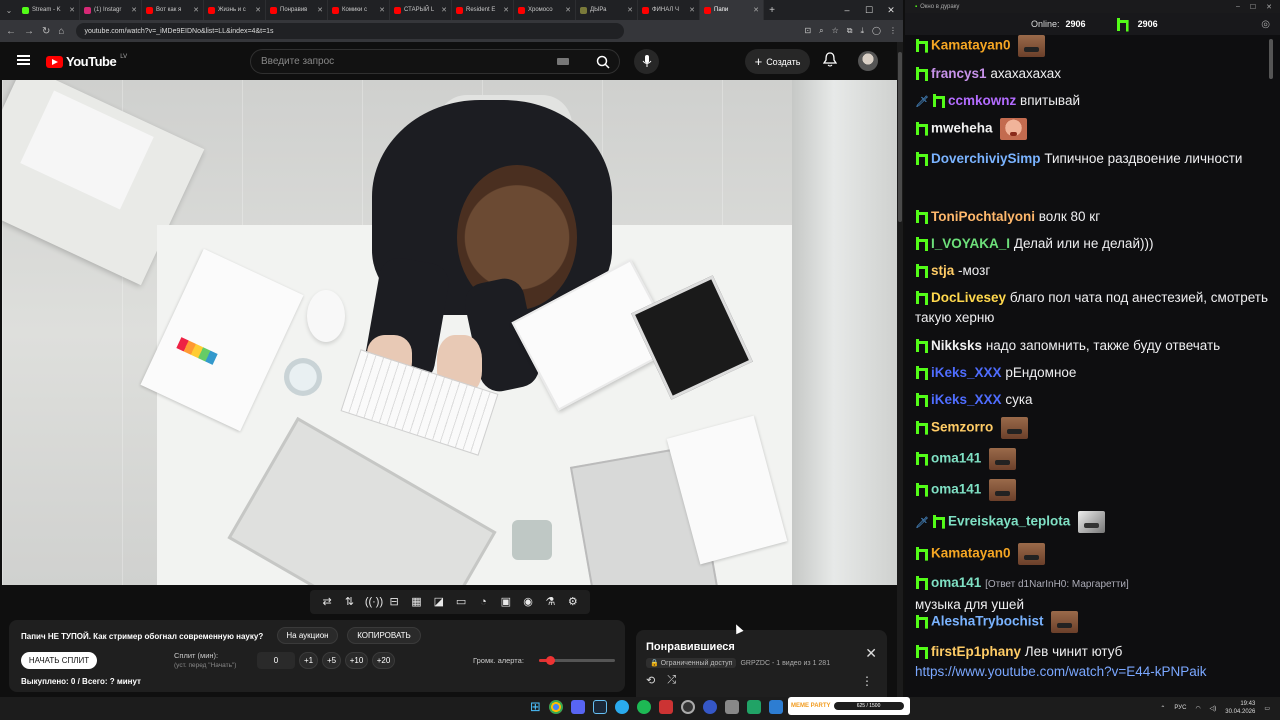 Image resolution: width=1280 pixels, height=720 pixels. What do you see at coordinates (1057, 584) in the screenshot?
I see `chat-reply-ref: [Ответ d1NarInH0: Маргаретти]` at bounding box center [1057, 584].